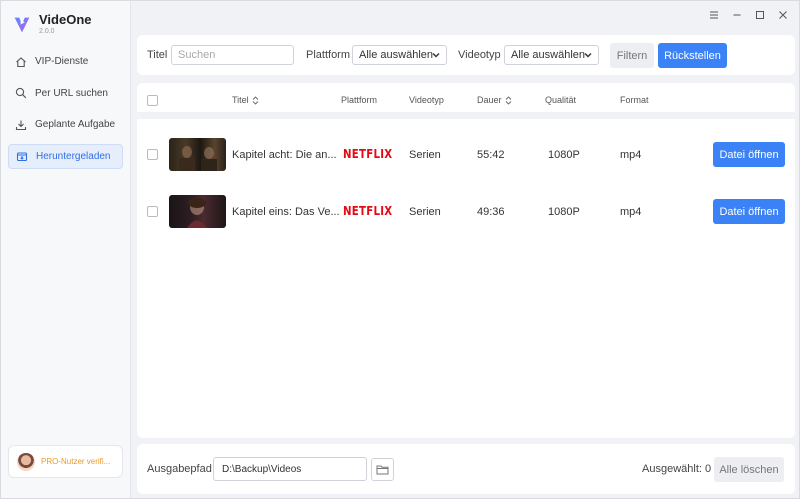 The height and width of the screenshot is (499, 800). Describe the element at coordinates (22, 25) in the screenshot. I see `videone-logo-icon` at that location.